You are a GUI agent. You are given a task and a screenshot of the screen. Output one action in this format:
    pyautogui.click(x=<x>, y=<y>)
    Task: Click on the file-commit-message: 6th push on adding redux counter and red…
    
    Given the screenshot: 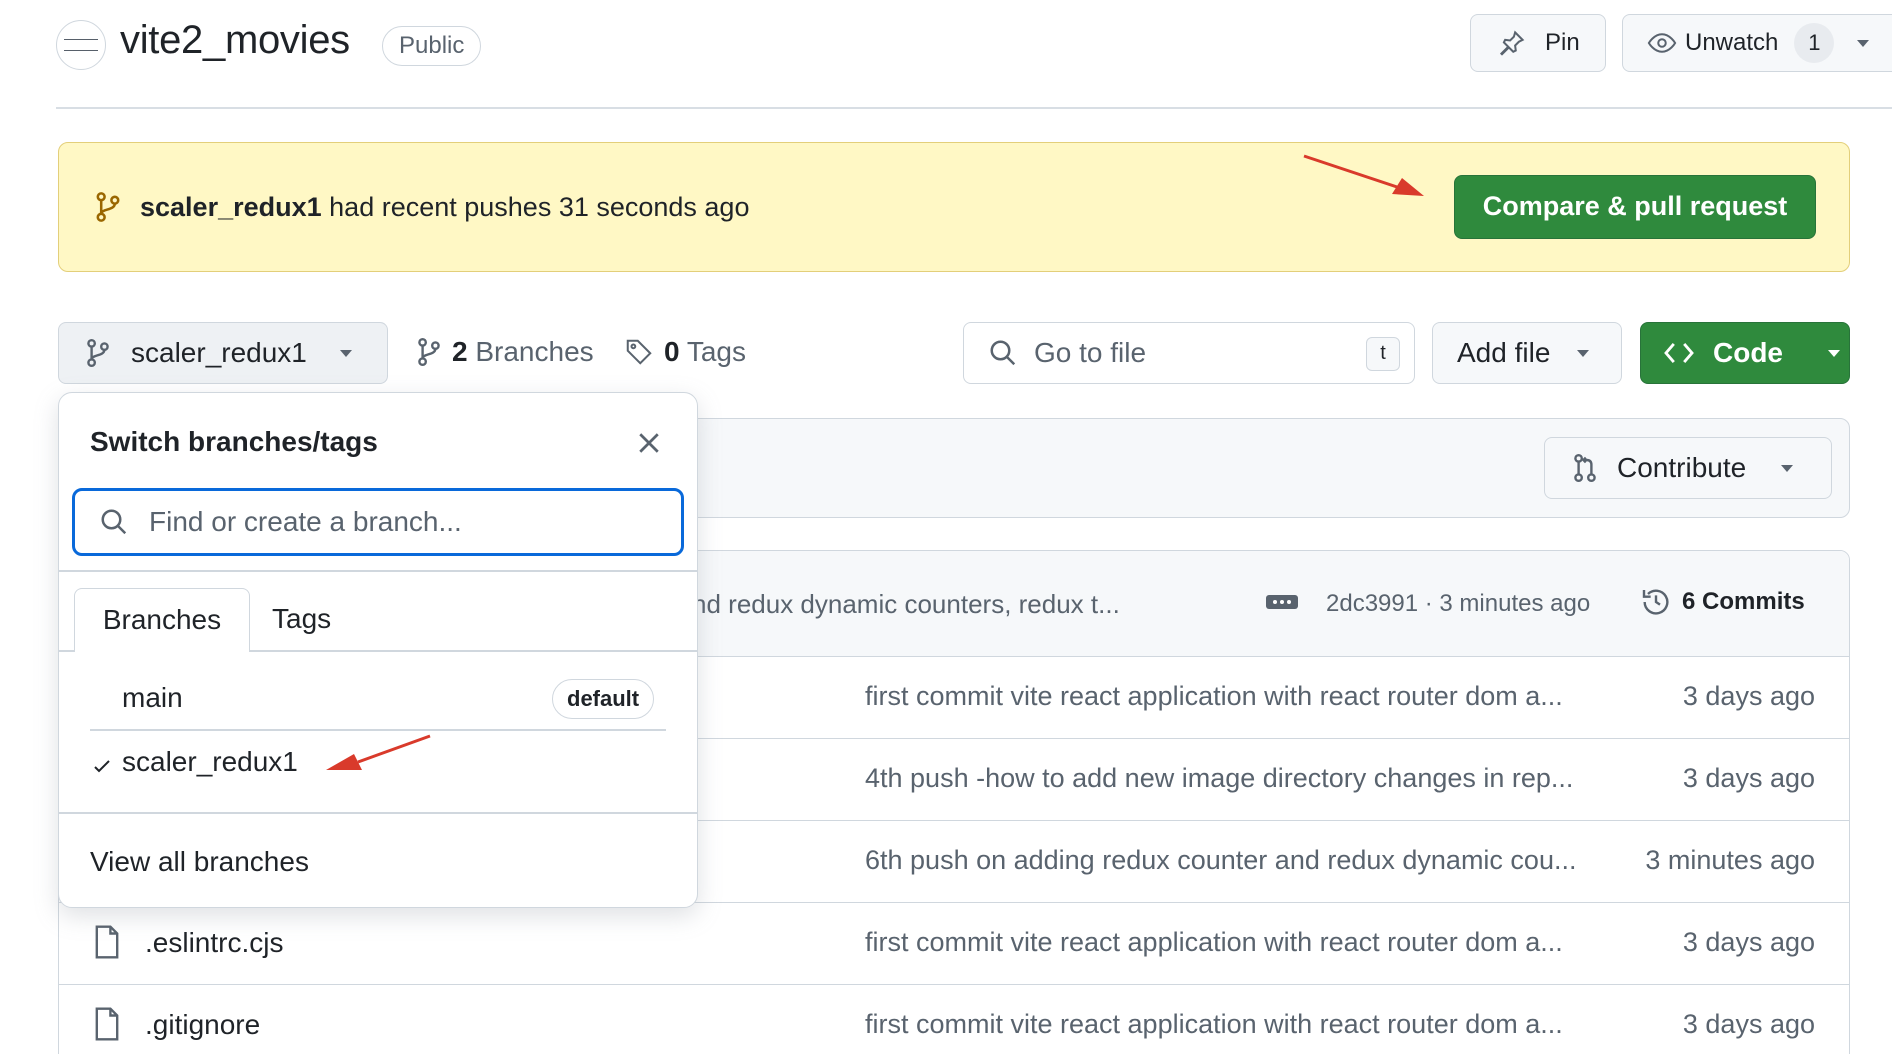 What is the action you would take?
    pyautogui.click(x=1220, y=860)
    